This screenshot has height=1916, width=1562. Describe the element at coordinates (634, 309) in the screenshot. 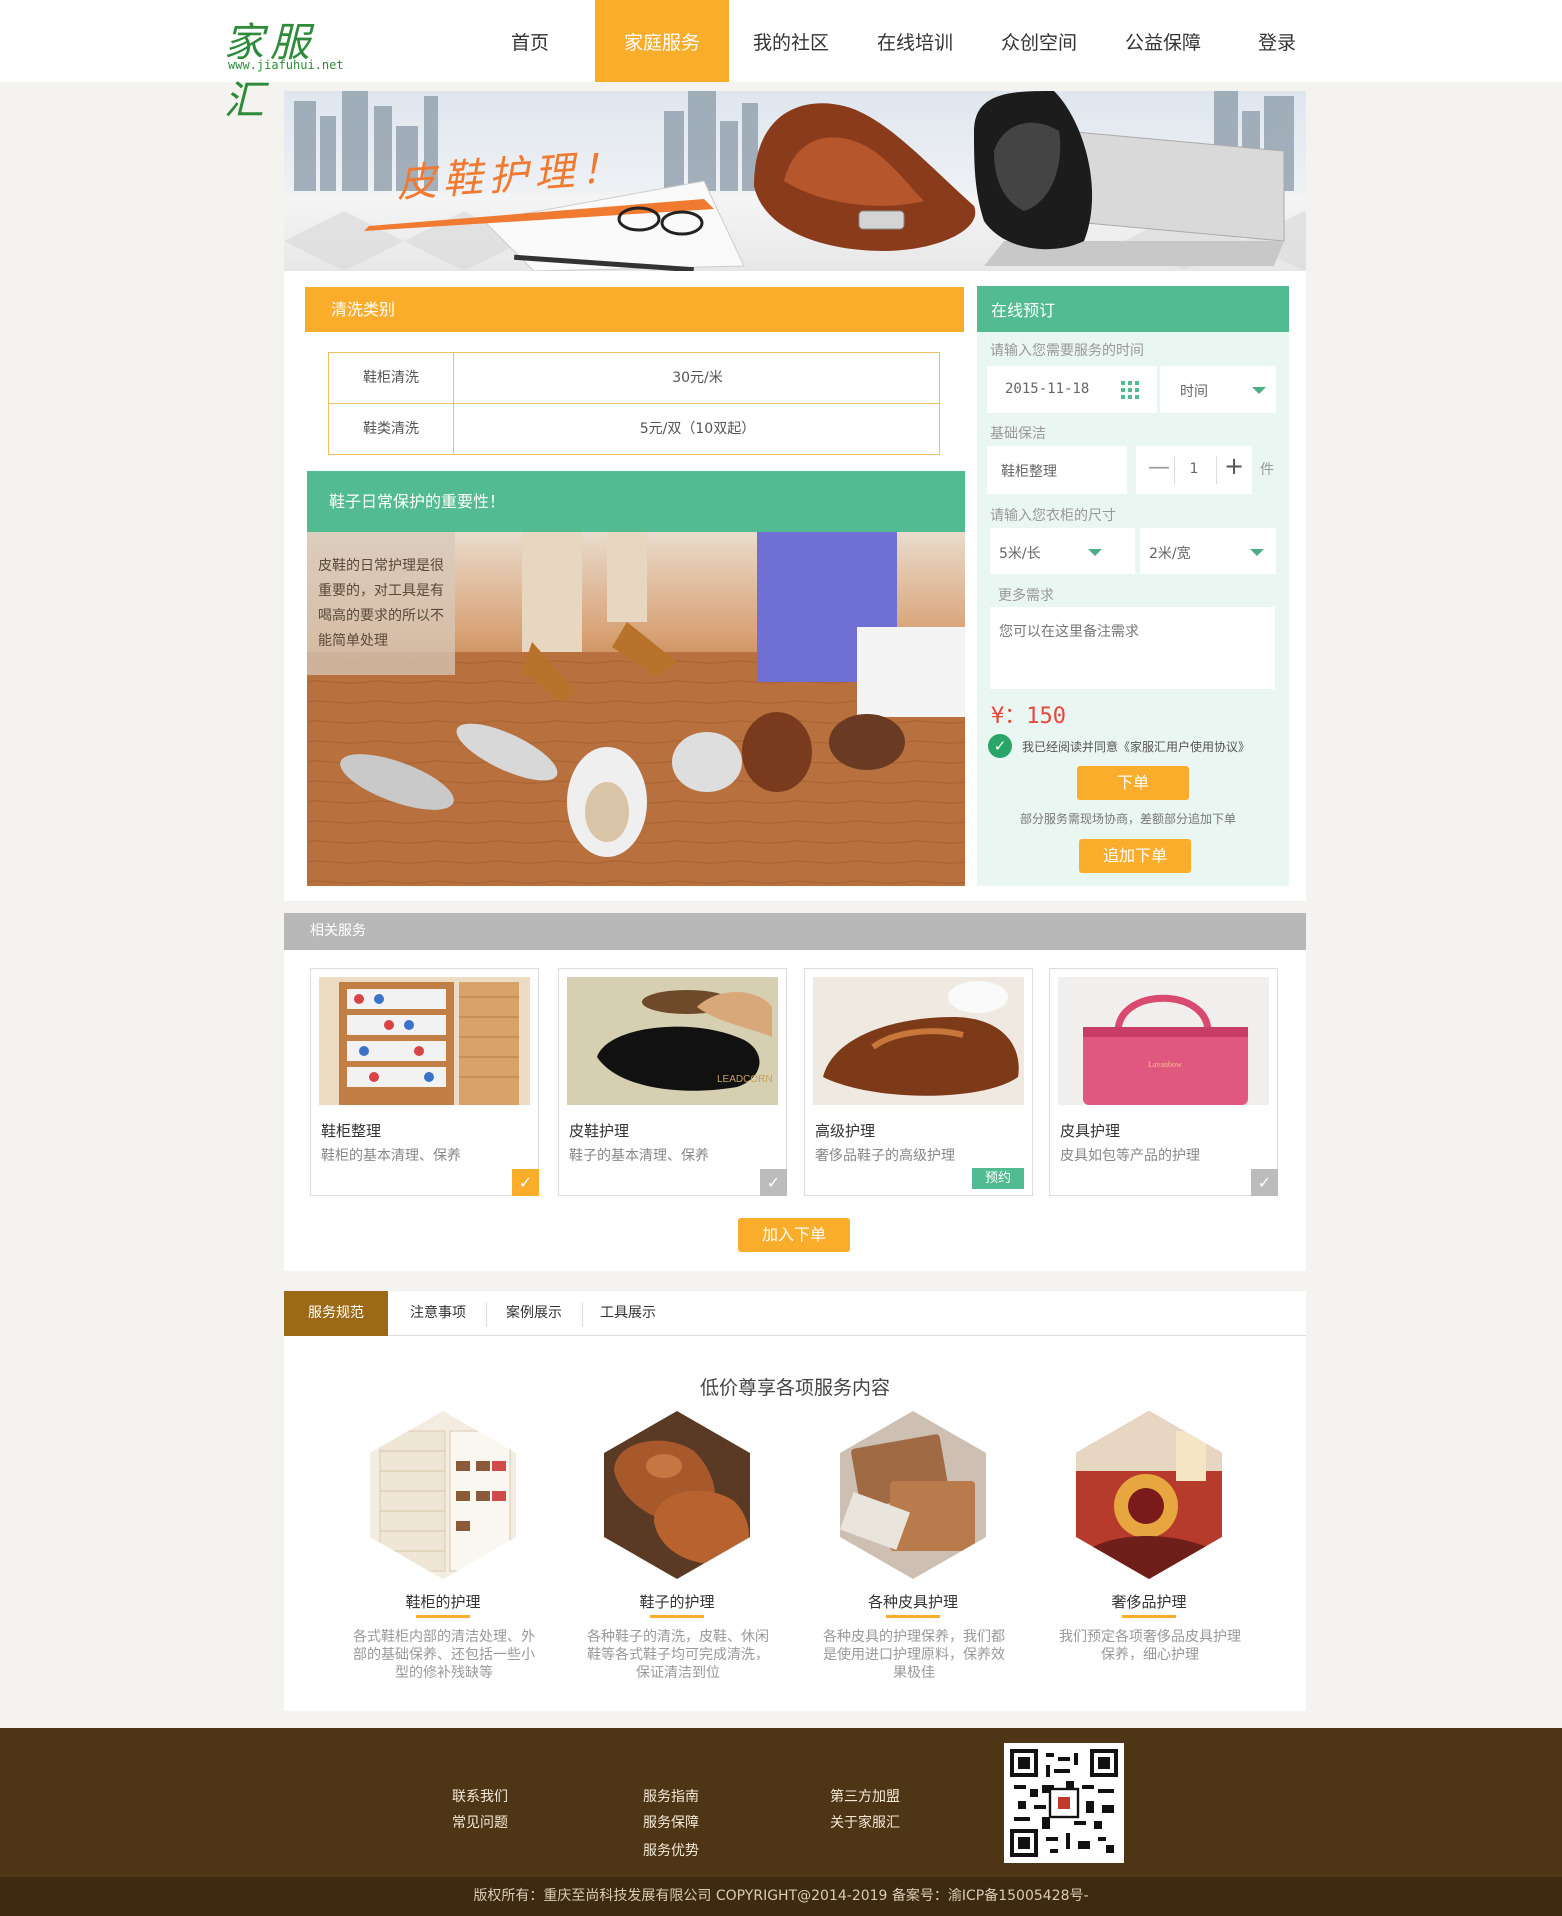

I see `cleaning-type-header: 清洗类别` at that location.